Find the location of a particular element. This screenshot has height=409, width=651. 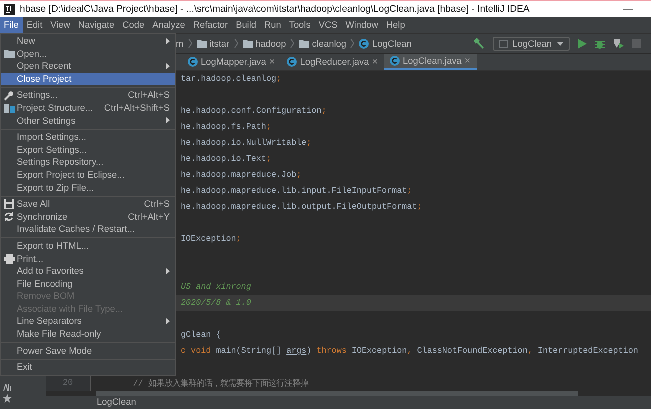

breadcrumb: itstar is located at coordinates (213, 43).